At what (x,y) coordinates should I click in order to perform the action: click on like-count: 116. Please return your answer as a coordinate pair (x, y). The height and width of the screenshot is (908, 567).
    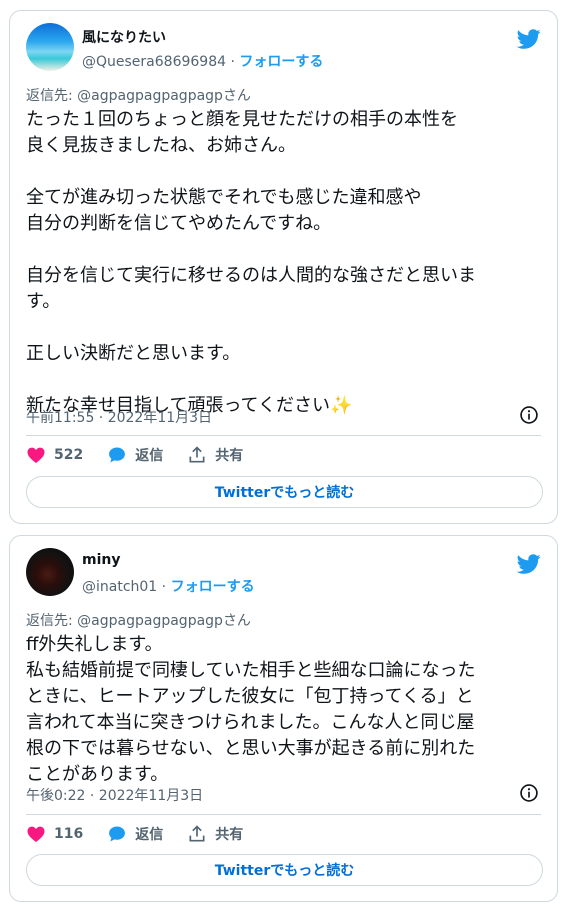
    Looking at the image, I should click on (69, 834).